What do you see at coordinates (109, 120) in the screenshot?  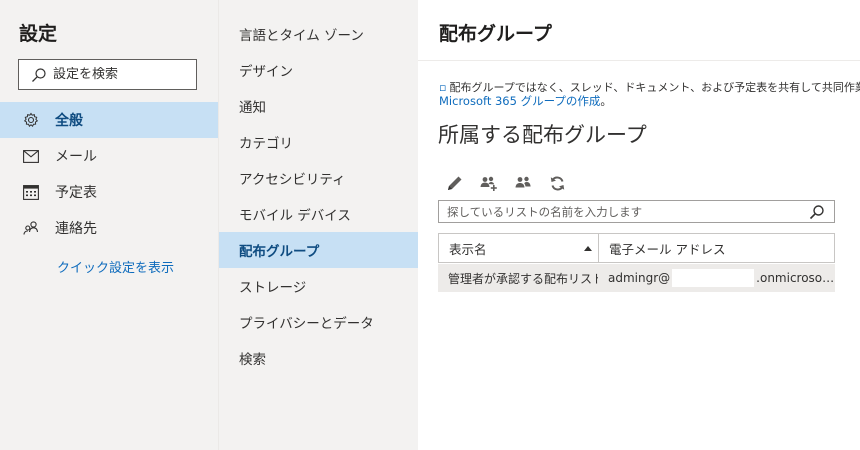 I see `nav-item-general: 全般` at bounding box center [109, 120].